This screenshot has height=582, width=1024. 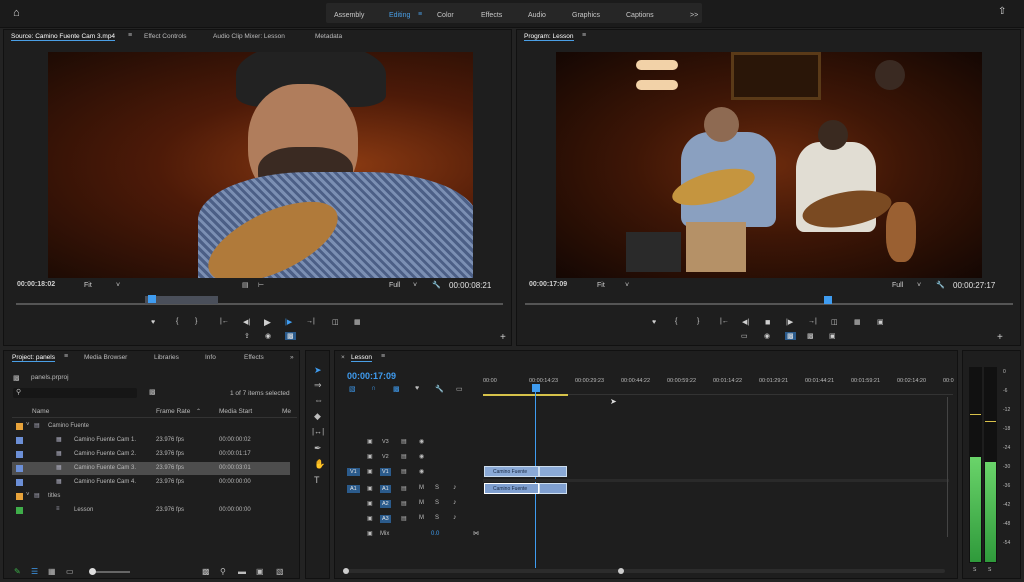 I want to click on automate-icon: ▩, so click(x=206, y=571).